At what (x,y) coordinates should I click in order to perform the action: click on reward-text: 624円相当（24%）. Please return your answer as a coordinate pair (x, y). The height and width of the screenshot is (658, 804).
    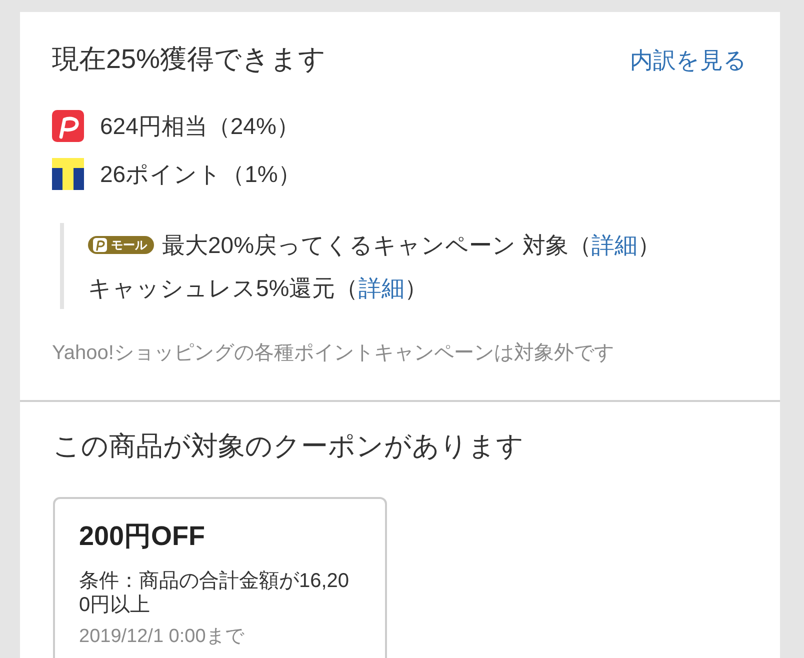
    Looking at the image, I should click on (200, 126).